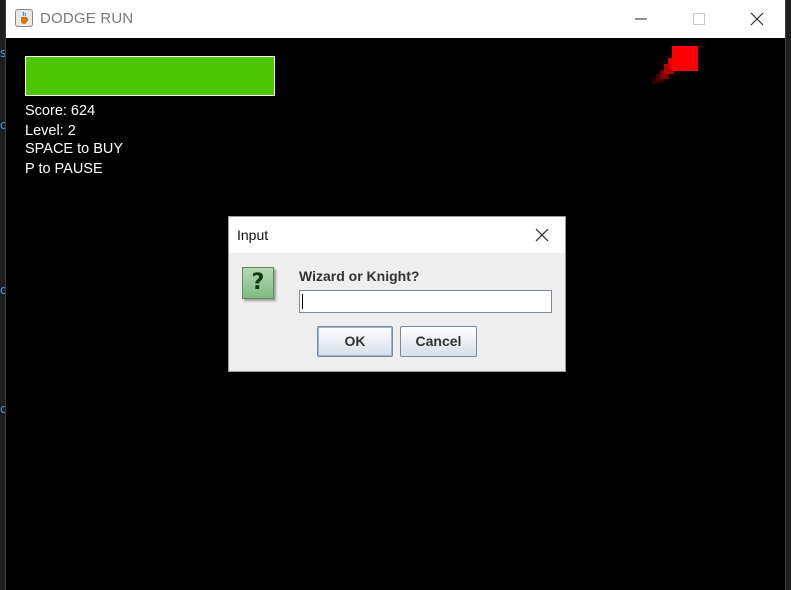  Describe the element at coordinates (302, 301) in the screenshot. I see `text-caret` at that location.